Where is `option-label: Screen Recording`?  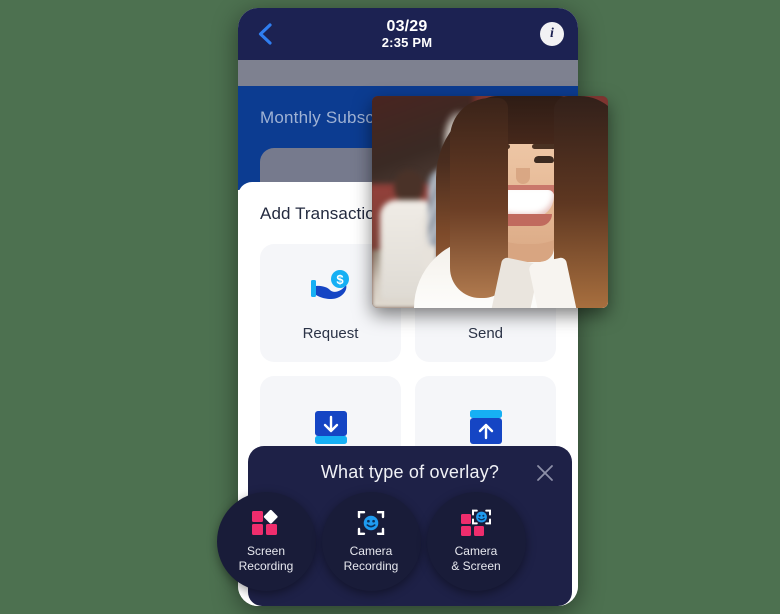
option-label: Screen Recording is located at coordinates (266, 558).